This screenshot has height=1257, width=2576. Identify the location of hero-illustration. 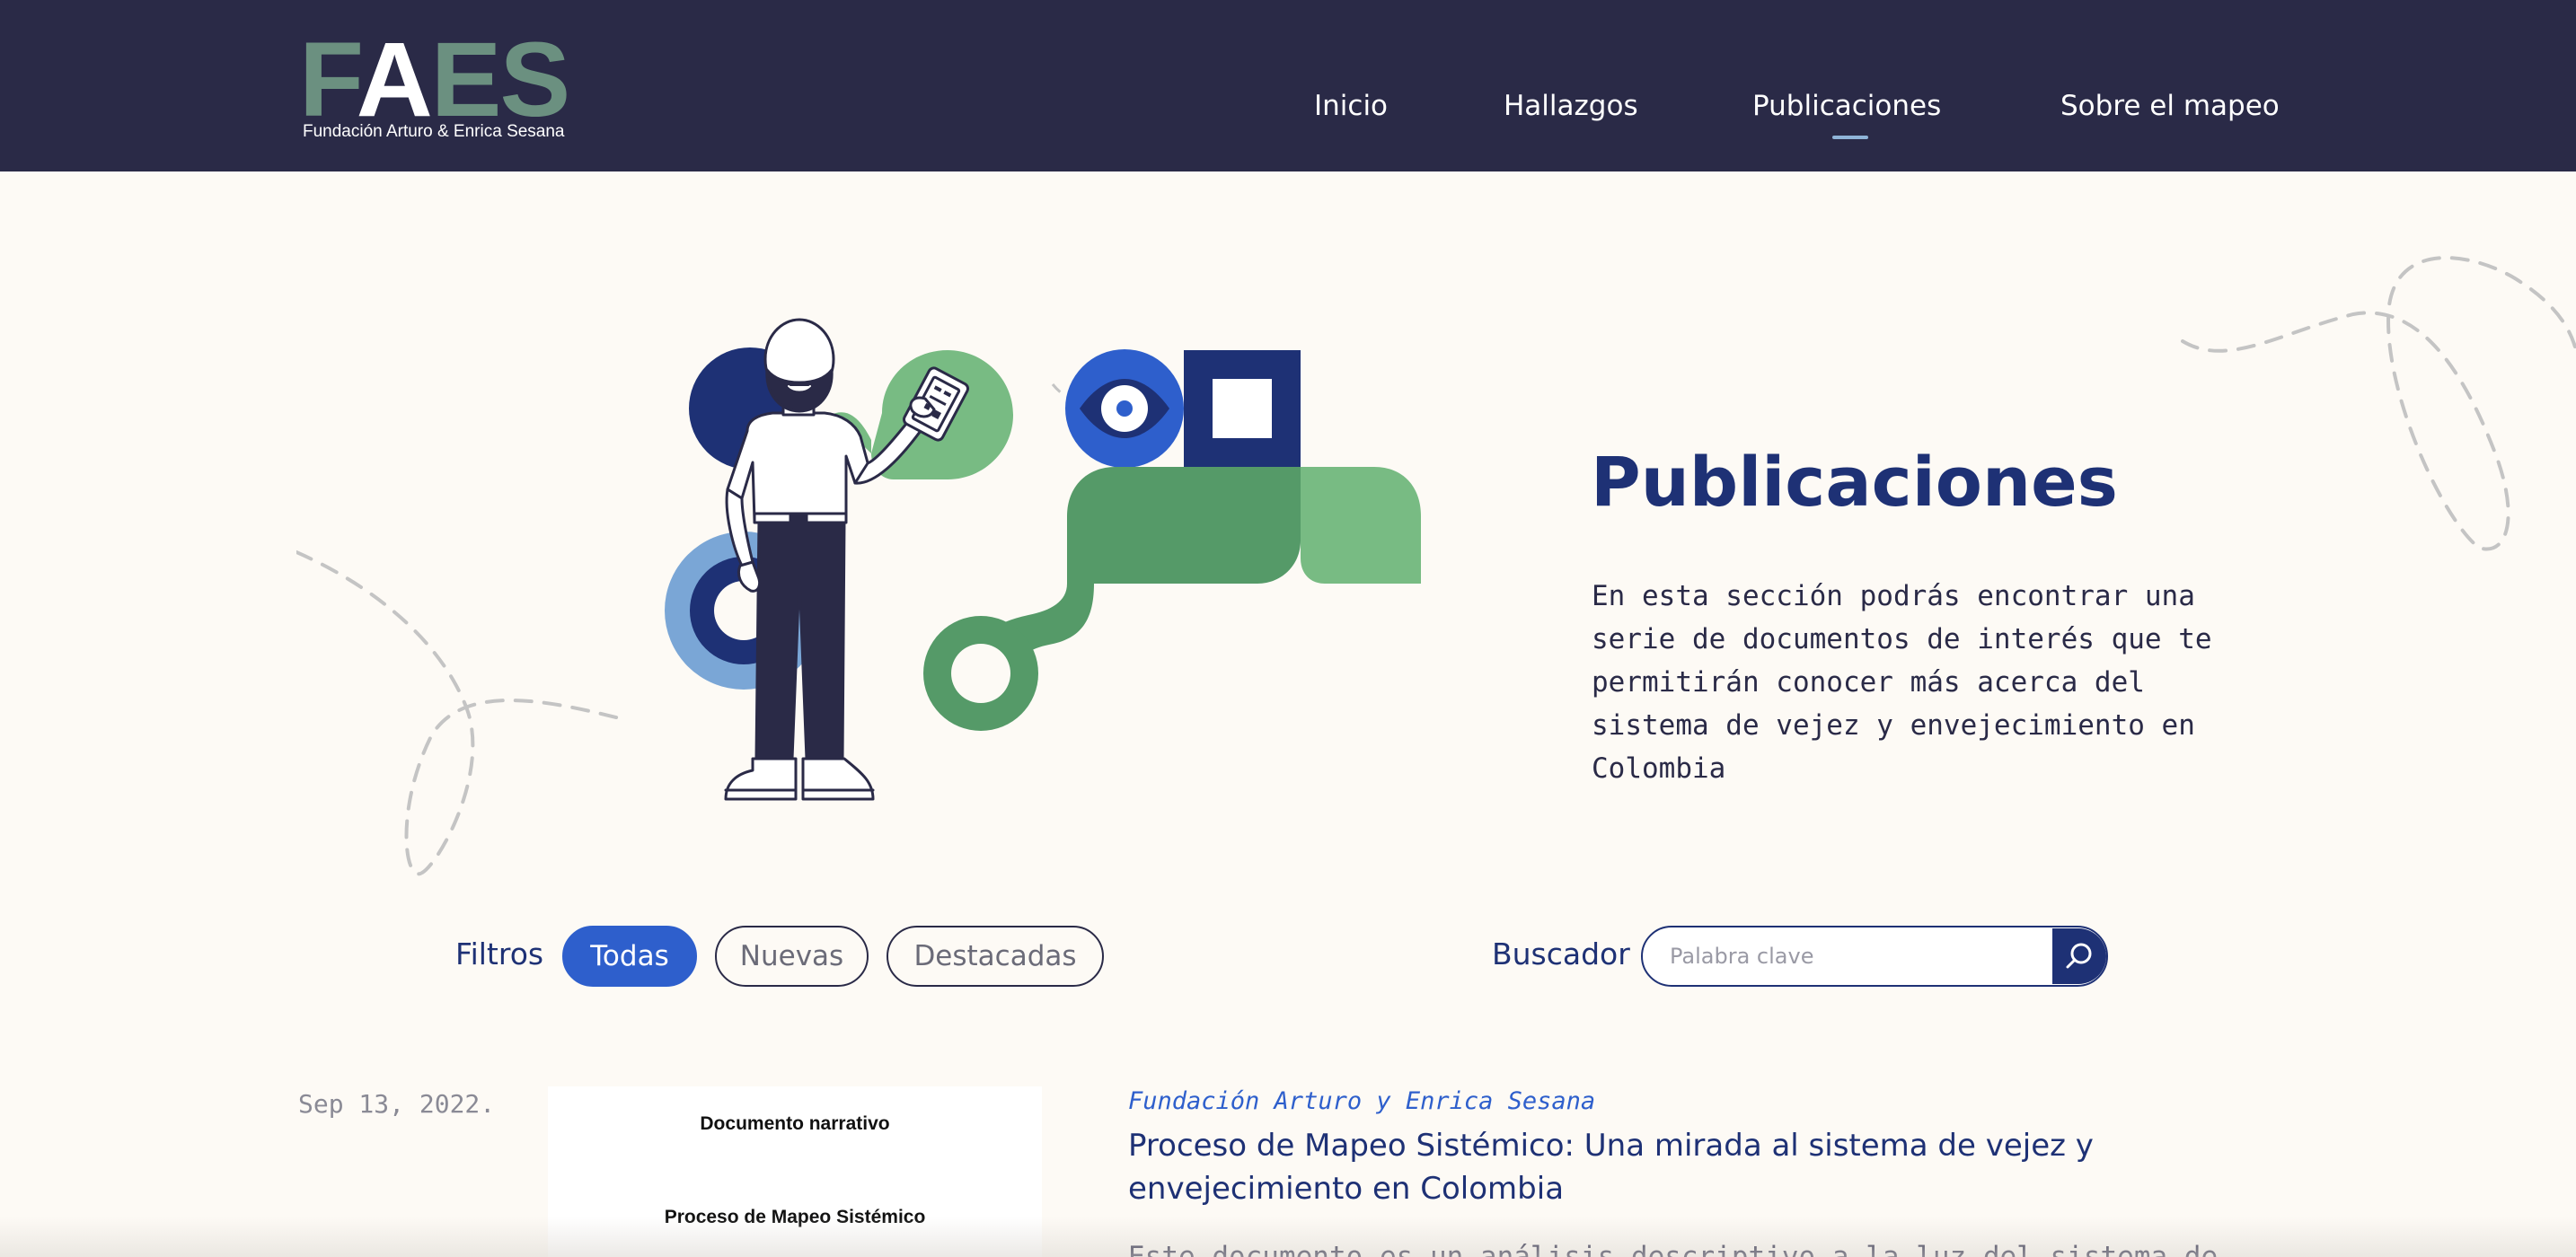
(1043, 559).